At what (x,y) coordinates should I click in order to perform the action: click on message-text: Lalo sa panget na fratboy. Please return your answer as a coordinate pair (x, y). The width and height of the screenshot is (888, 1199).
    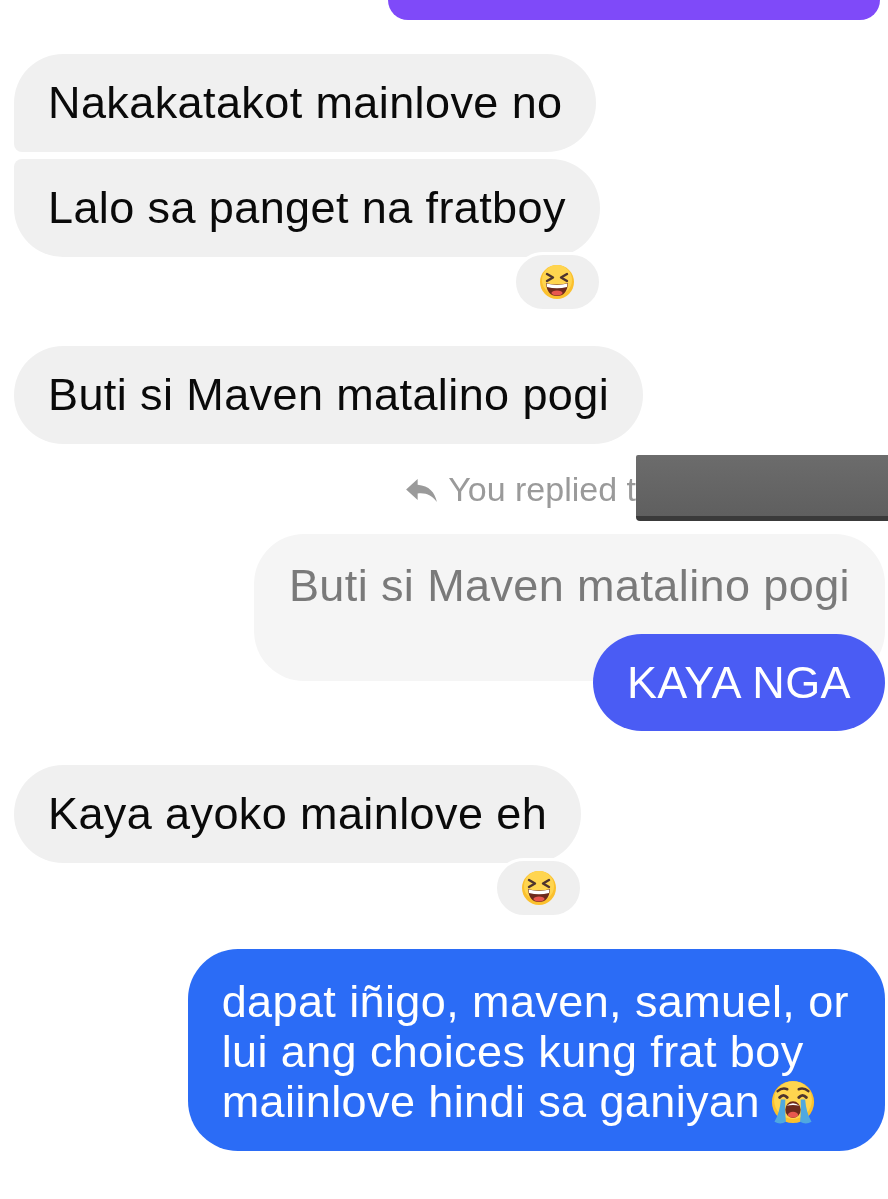
    Looking at the image, I should click on (307, 207).